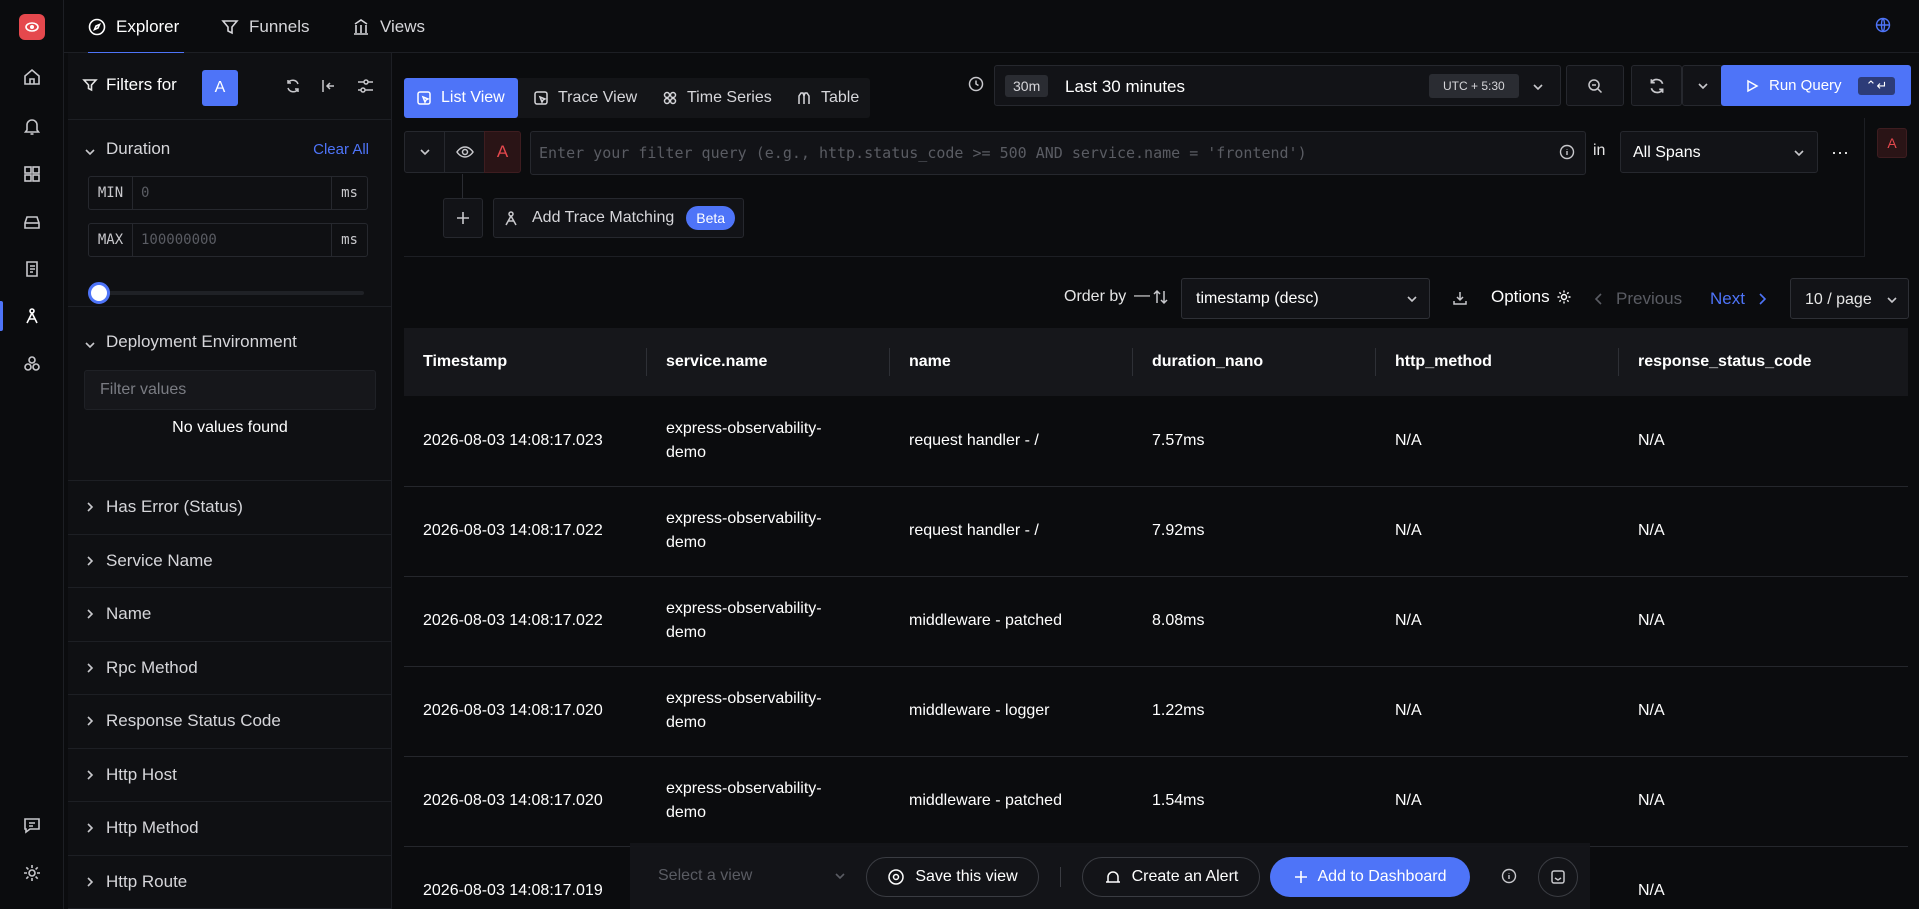  Describe the element at coordinates (1558, 877) in the screenshot. I see `panel-toggle-button` at that location.